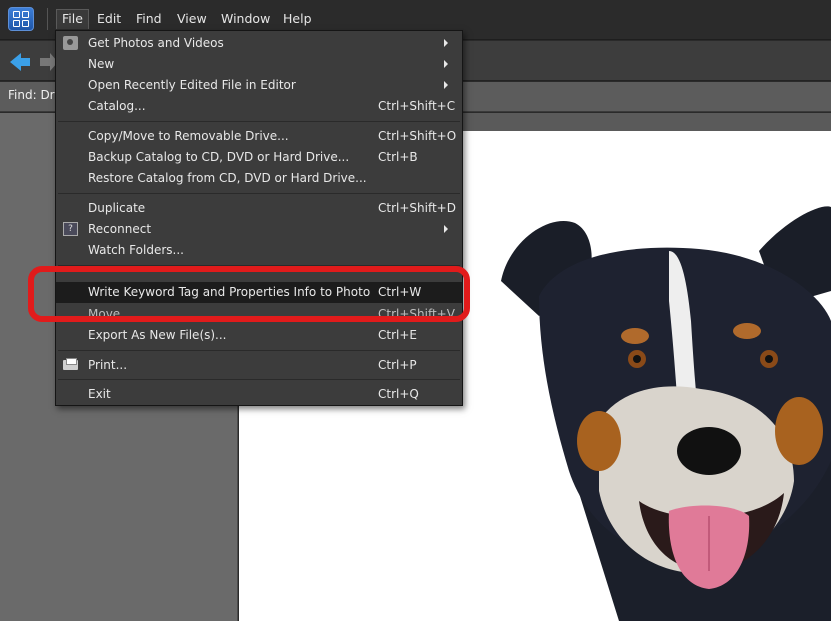 This screenshot has height=621, width=831. I want to click on menu-item-label: New, so click(101, 64).